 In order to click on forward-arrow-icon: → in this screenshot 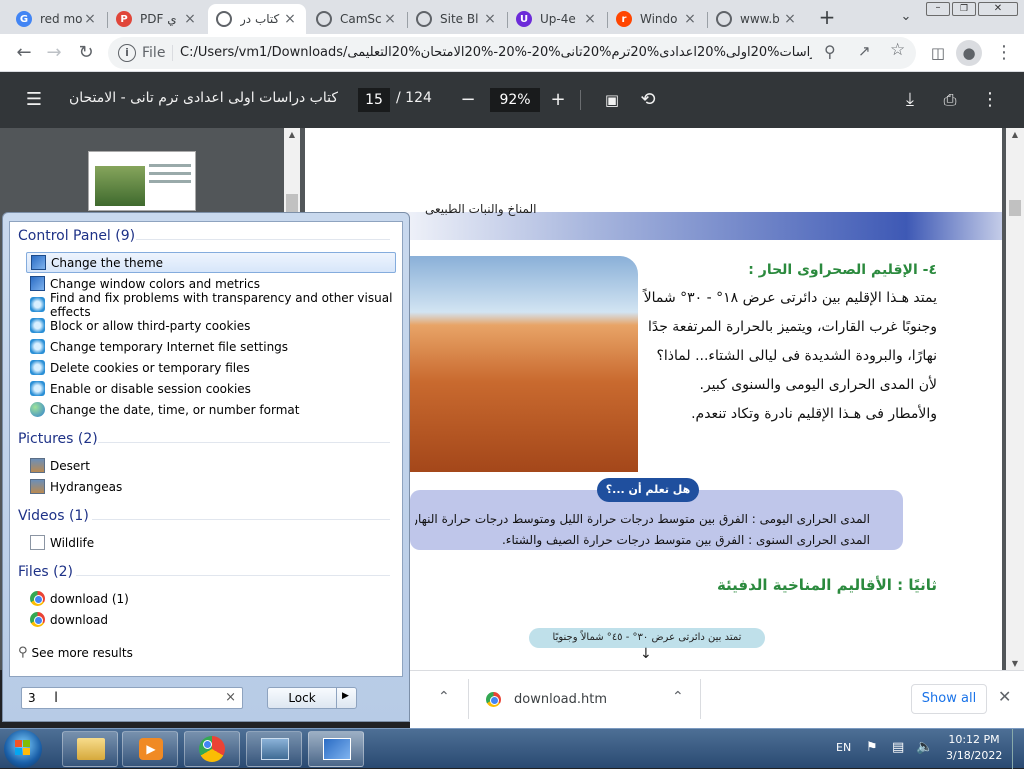, I will do `click(54, 53)`.